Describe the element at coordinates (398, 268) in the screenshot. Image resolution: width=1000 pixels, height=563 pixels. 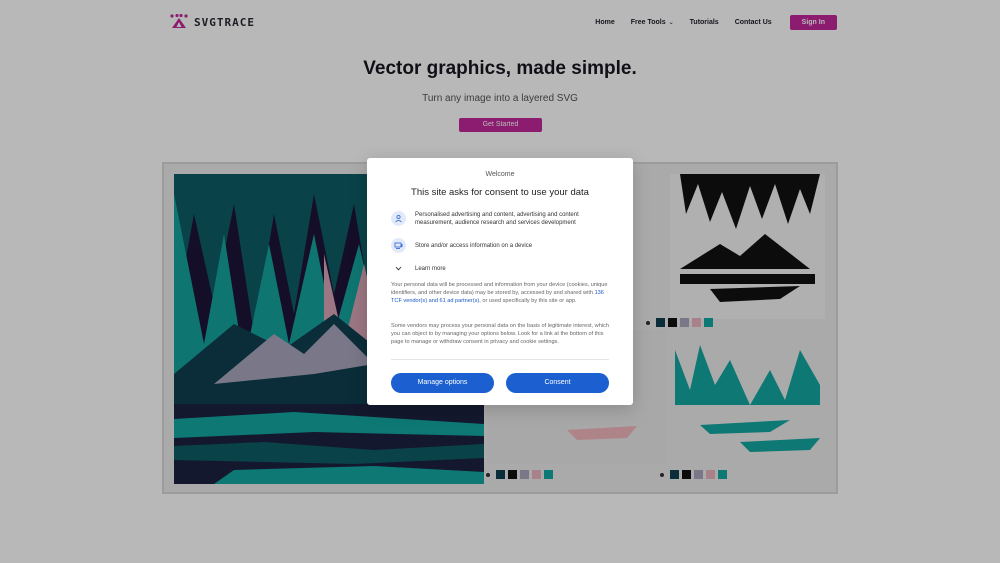
I see `chevron-down-icon` at that location.